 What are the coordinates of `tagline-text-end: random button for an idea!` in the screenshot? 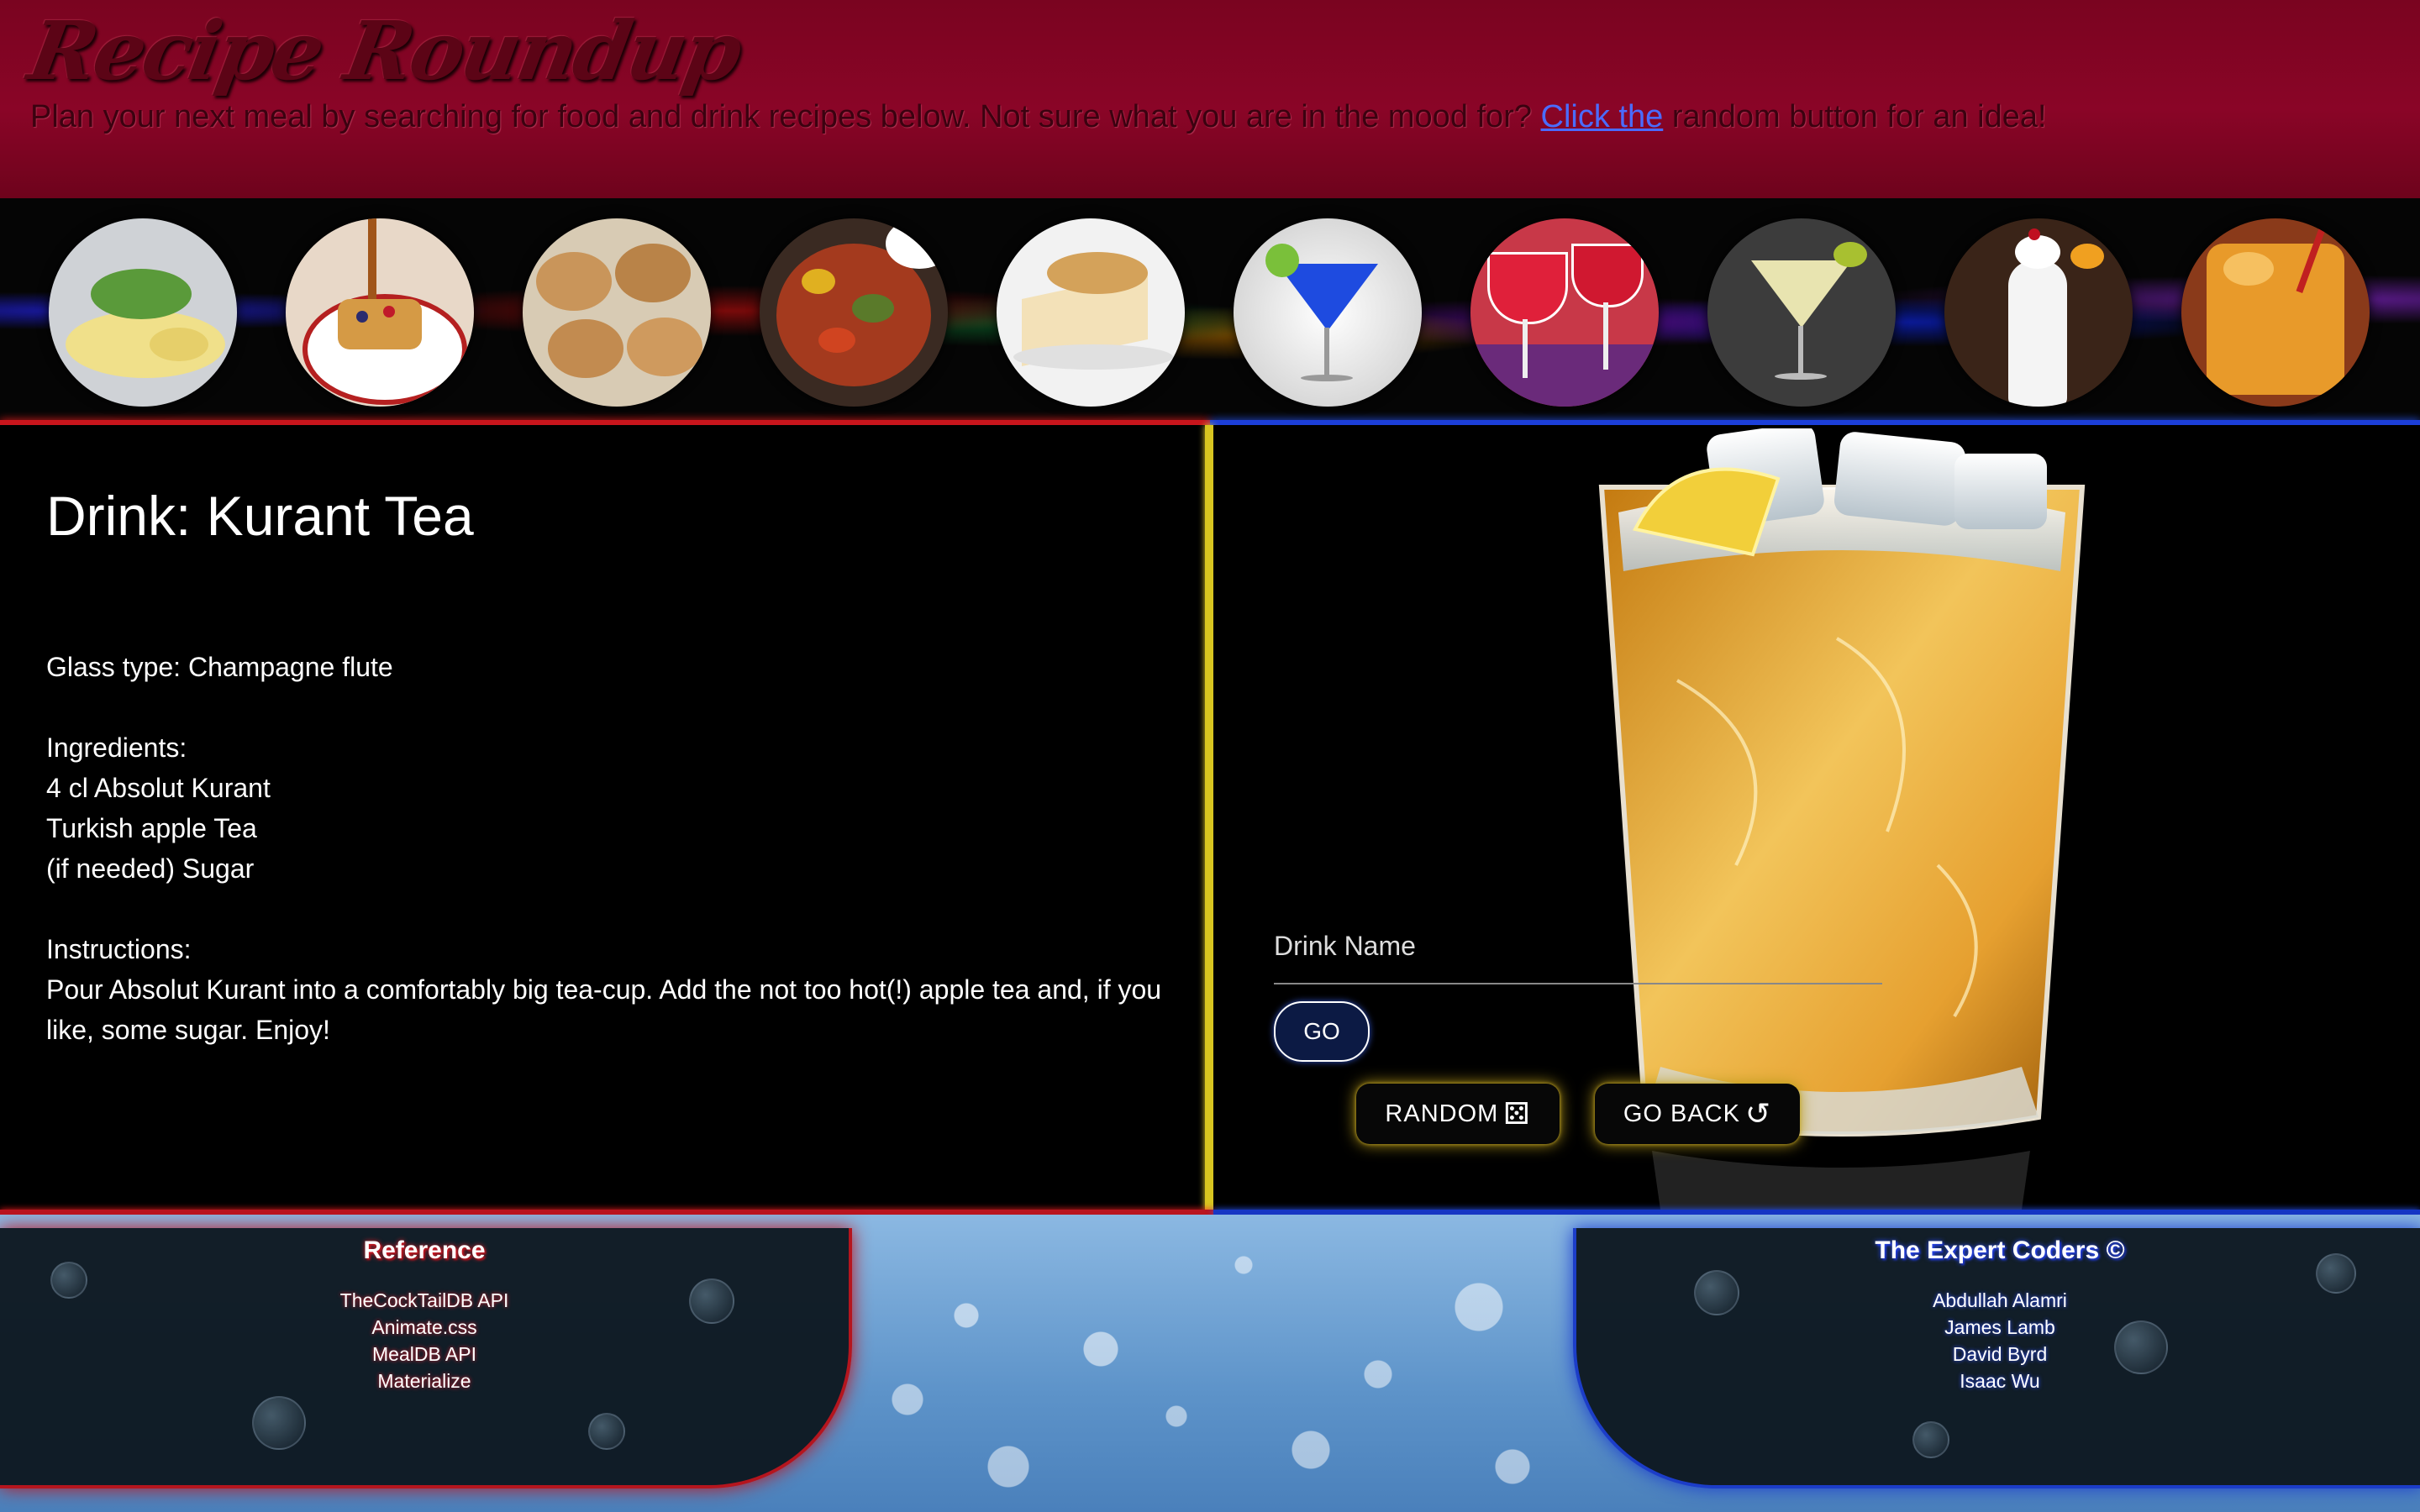 It's located at (1855, 116).